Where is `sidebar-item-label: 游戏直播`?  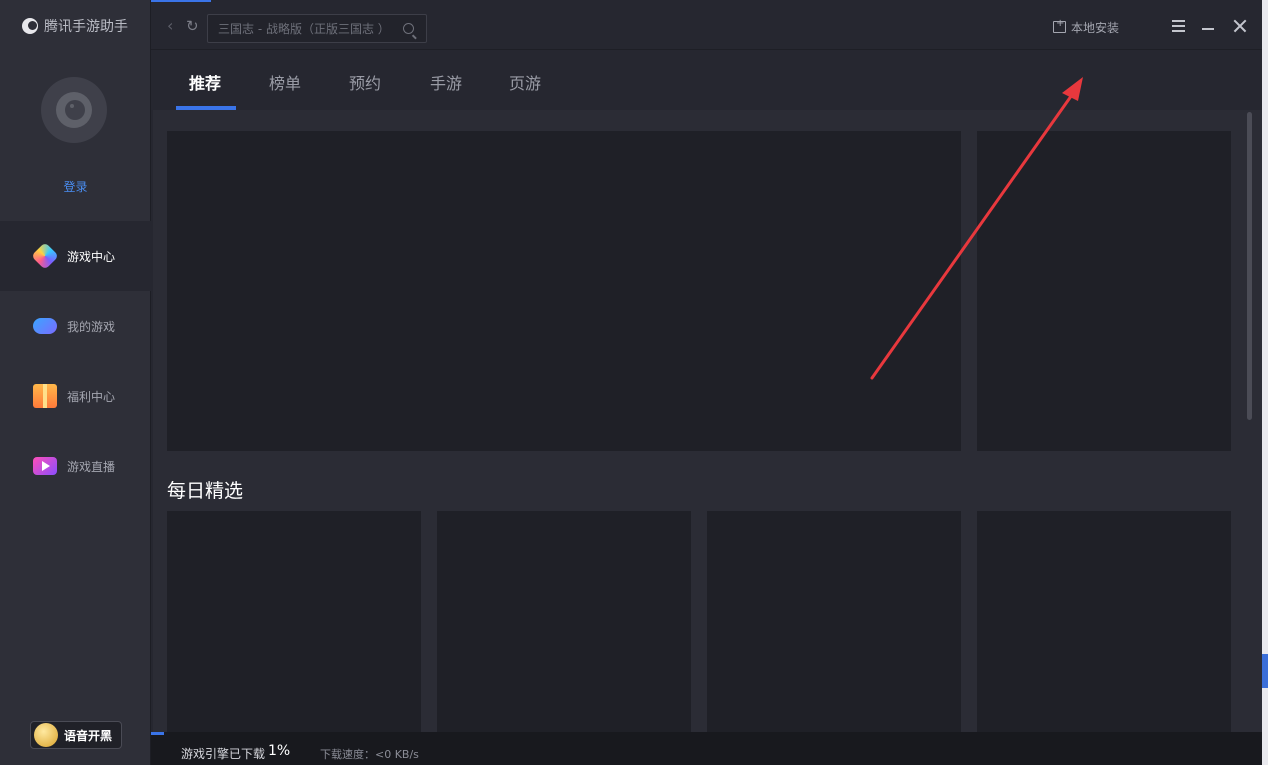 sidebar-item-label: 游戏直播 is located at coordinates (91, 466).